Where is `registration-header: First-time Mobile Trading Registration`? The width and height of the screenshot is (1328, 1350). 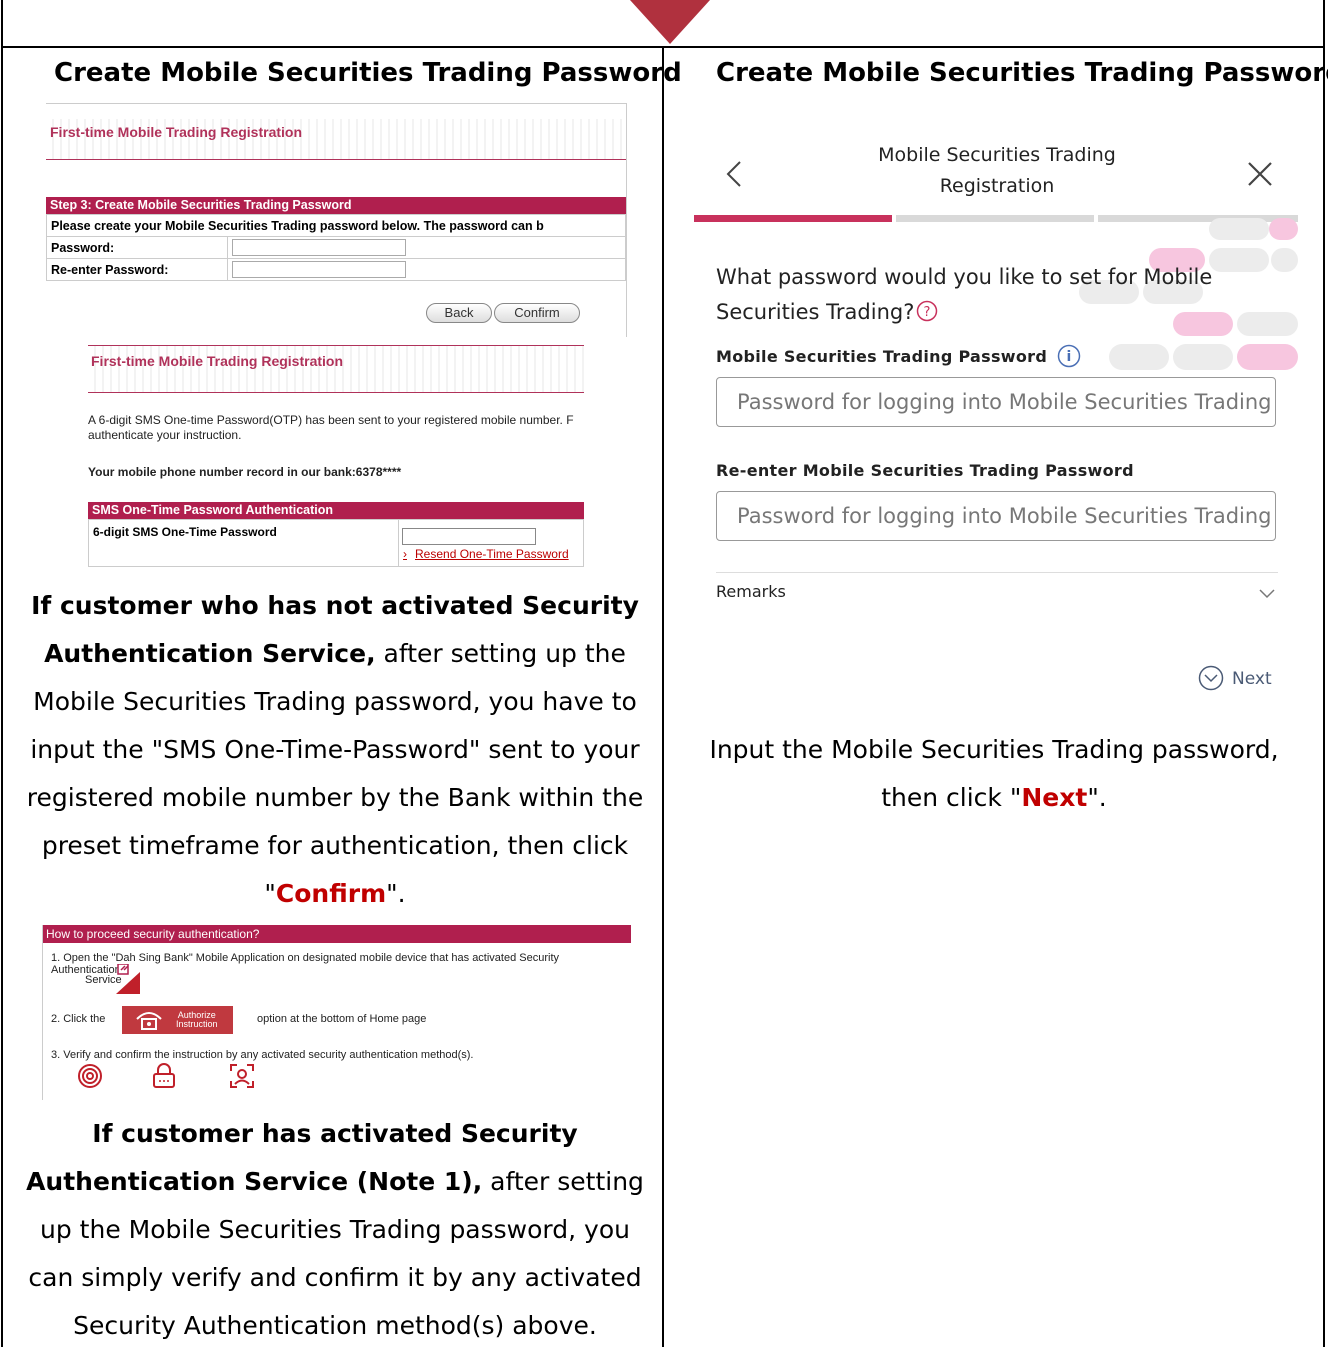 registration-header: First-time Mobile Trading Registration is located at coordinates (336, 139).